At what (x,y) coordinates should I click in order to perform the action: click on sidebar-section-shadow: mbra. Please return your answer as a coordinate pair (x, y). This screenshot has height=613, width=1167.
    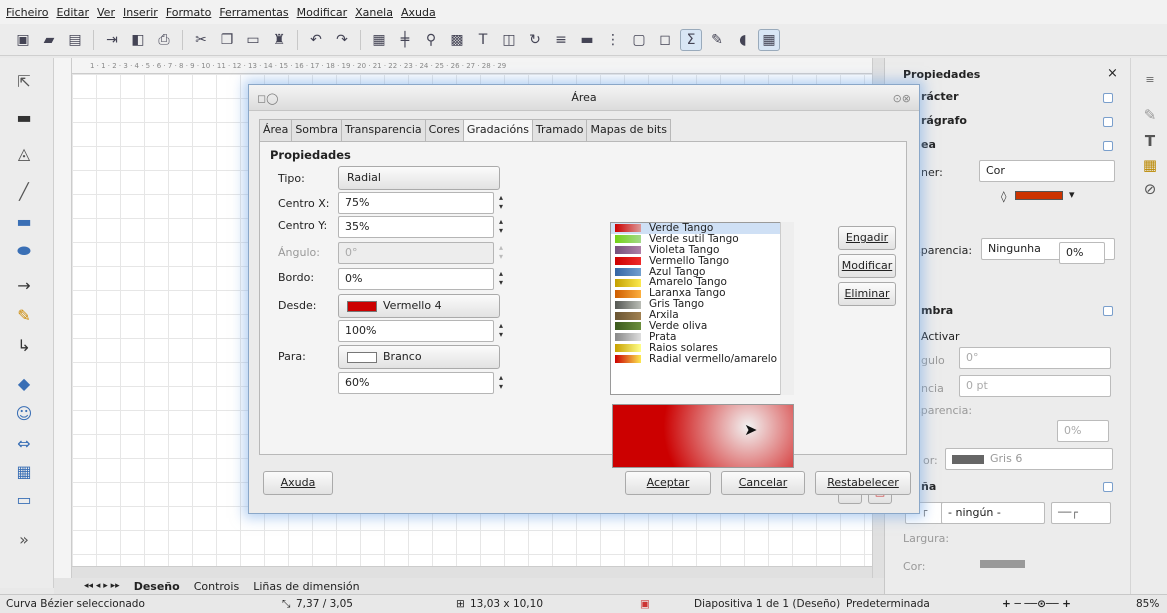
    Looking at the image, I should click on (937, 310).